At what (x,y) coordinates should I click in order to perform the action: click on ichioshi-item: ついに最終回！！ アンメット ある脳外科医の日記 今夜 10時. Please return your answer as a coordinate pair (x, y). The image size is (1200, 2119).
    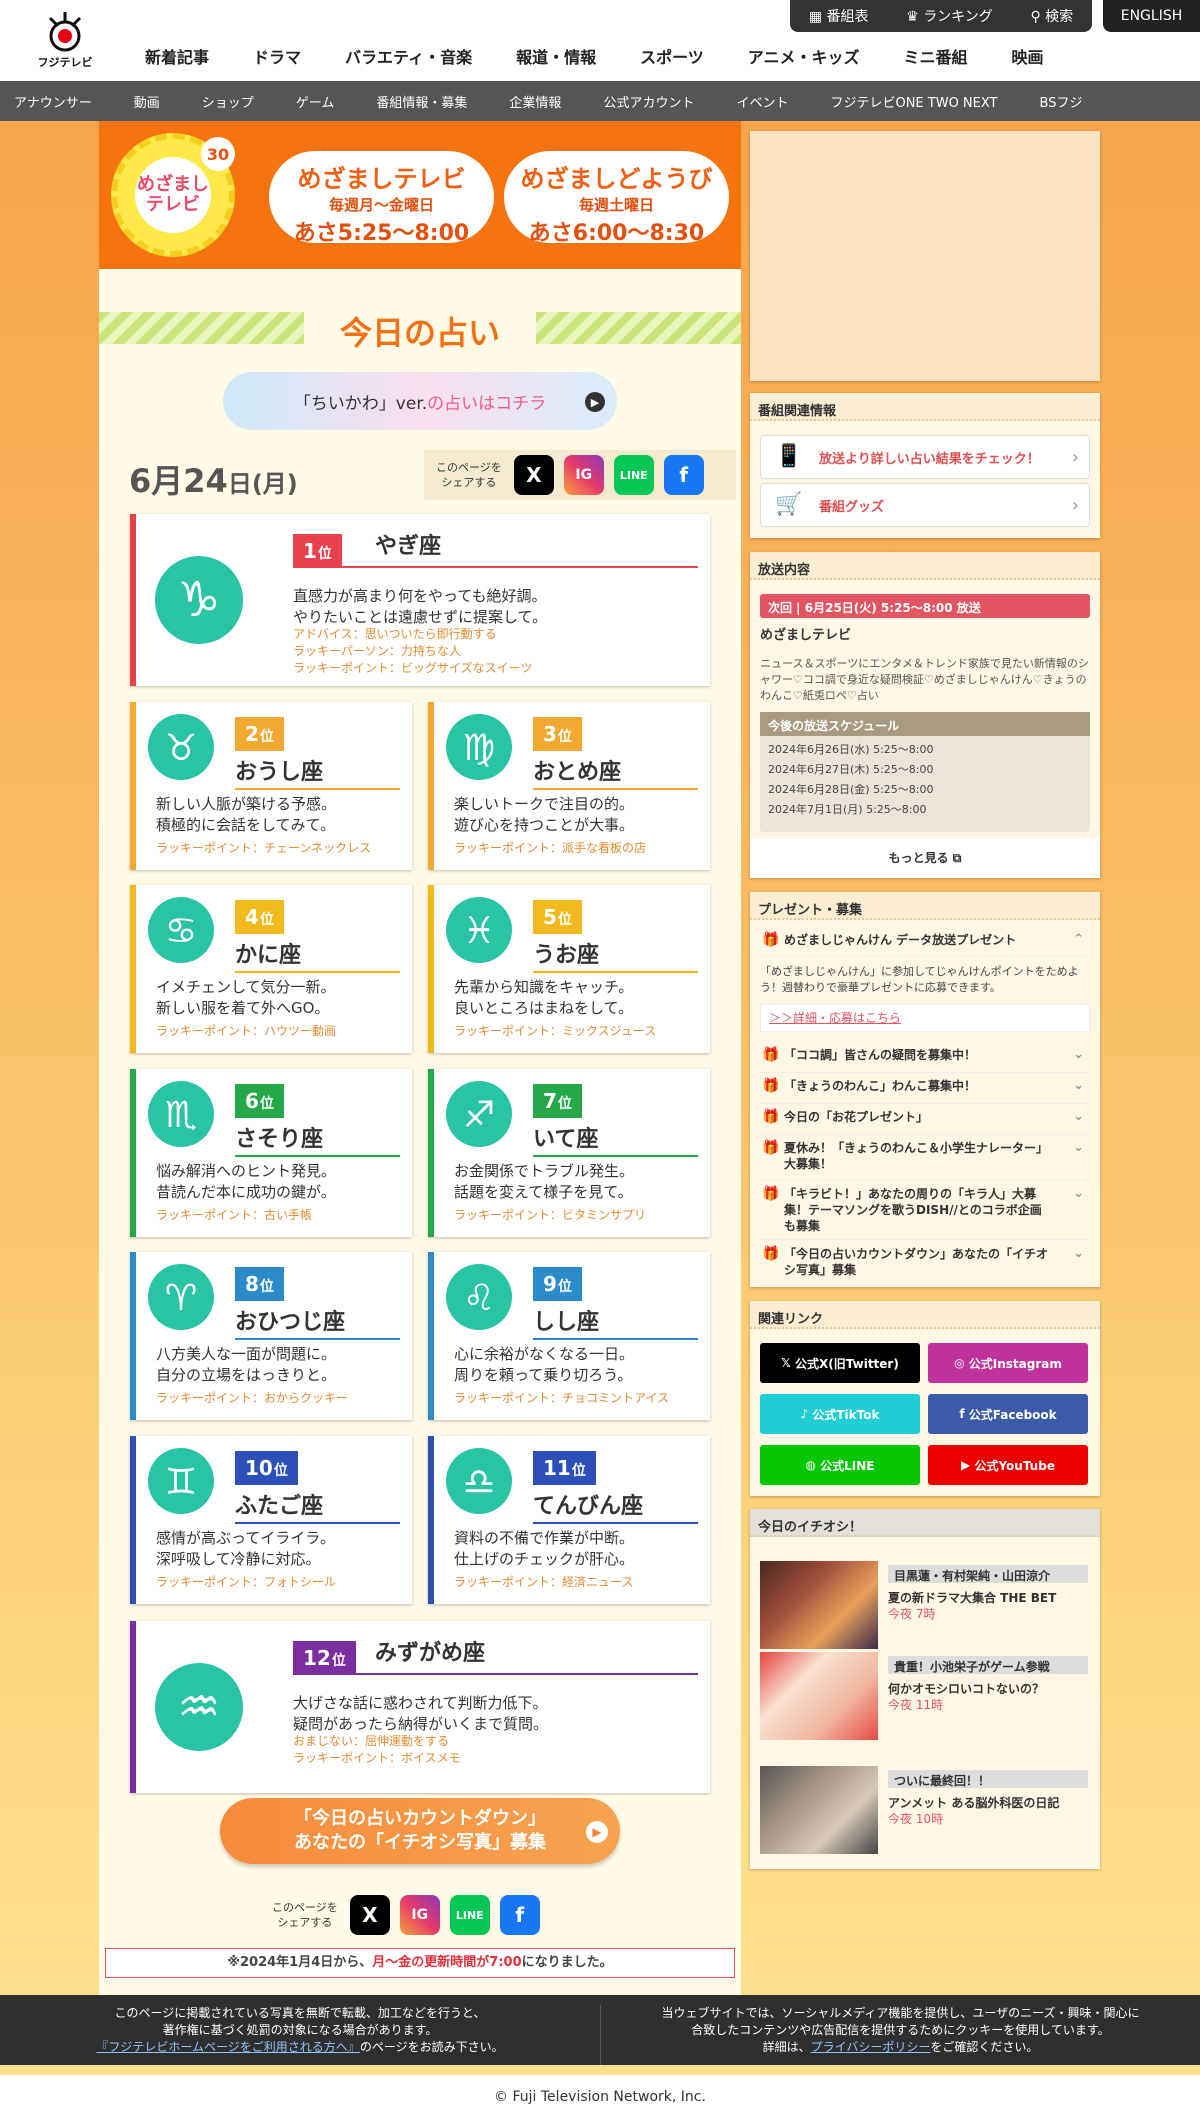
    Looking at the image, I should click on (925, 1810).